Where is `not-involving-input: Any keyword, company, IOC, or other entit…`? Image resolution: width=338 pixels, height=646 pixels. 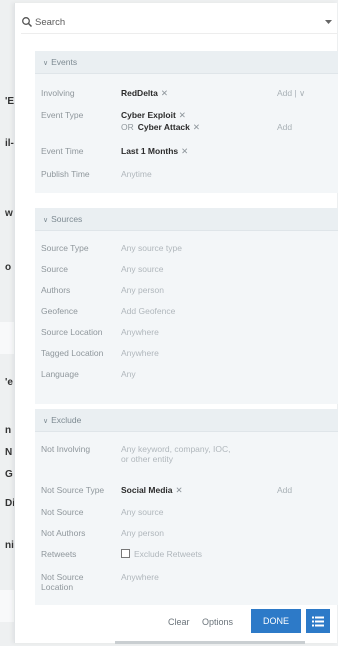 not-involving-input: Any keyword, company, IOC, or other entit… is located at coordinates (175, 454).